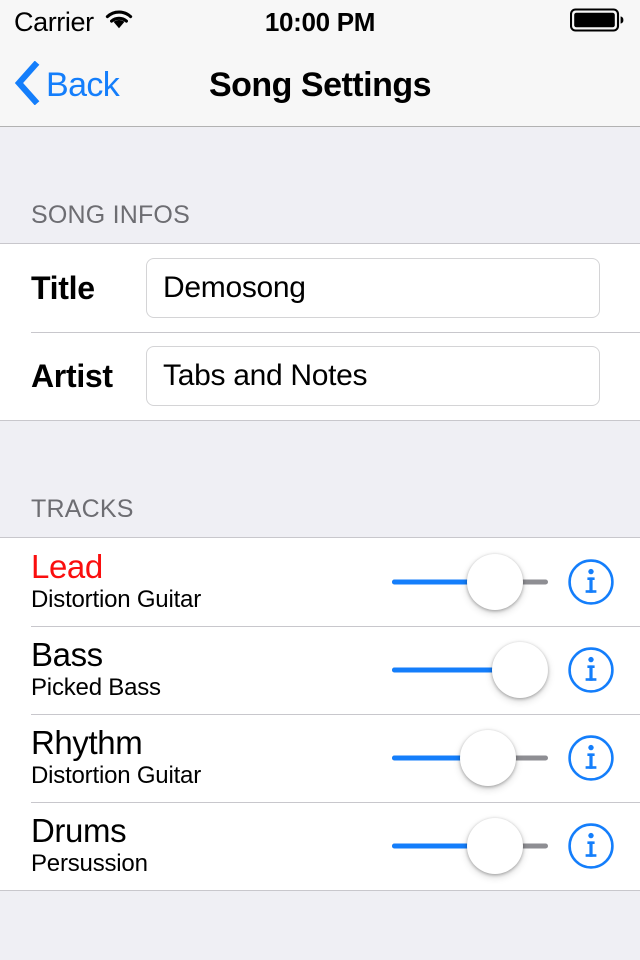  Describe the element at coordinates (373, 376) in the screenshot. I see `artist-input` at that location.